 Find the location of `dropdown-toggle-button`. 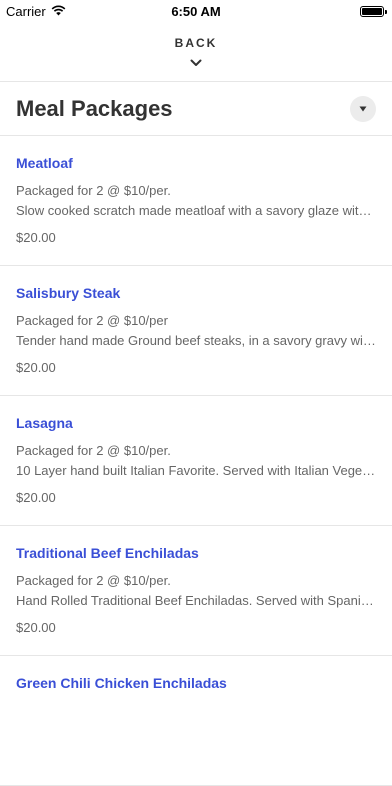

dropdown-toggle-button is located at coordinates (363, 109).